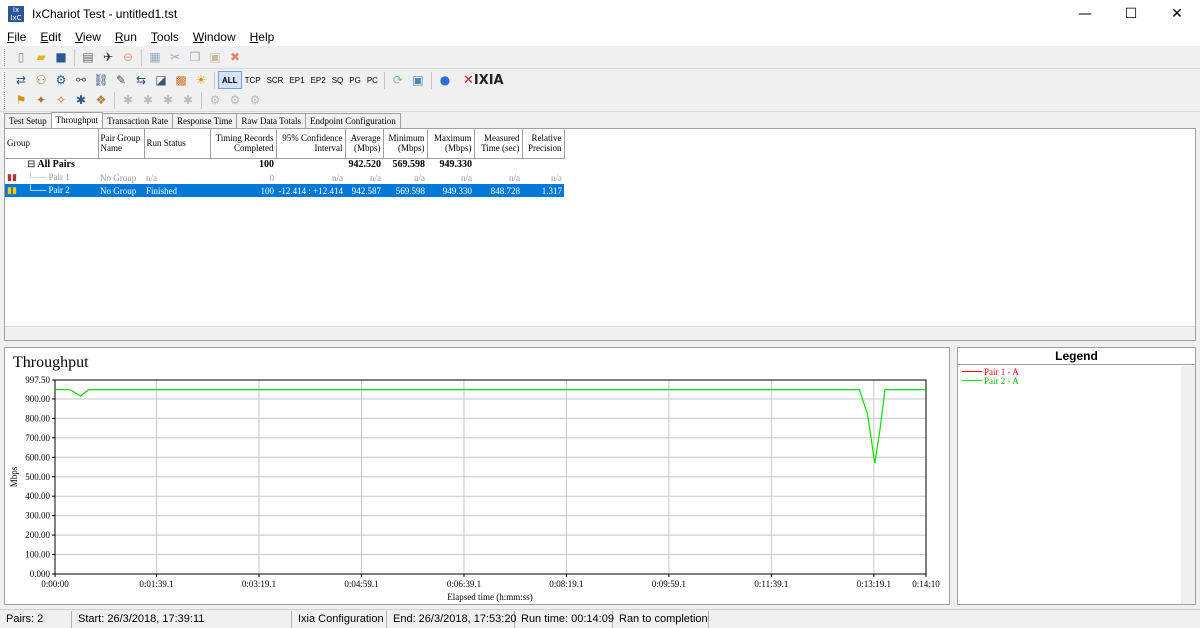  I want to click on x-tick-label: 0:00:00, so click(55, 584).